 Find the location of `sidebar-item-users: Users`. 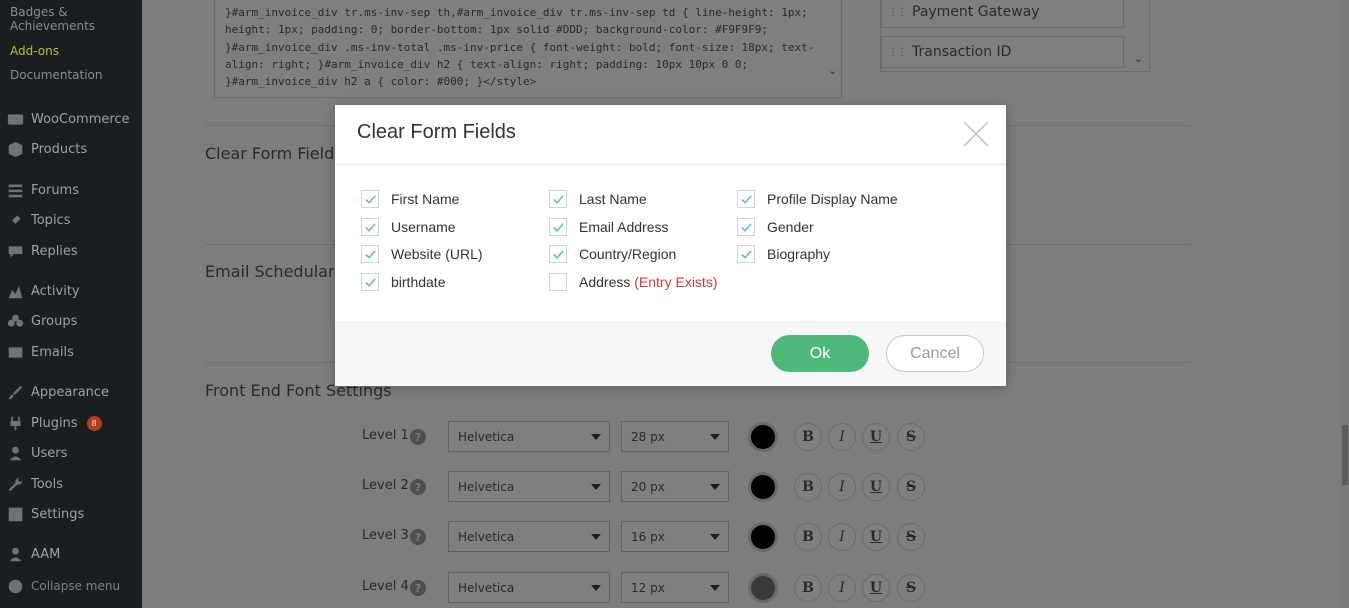

sidebar-item-users: Users is located at coordinates (37, 453).